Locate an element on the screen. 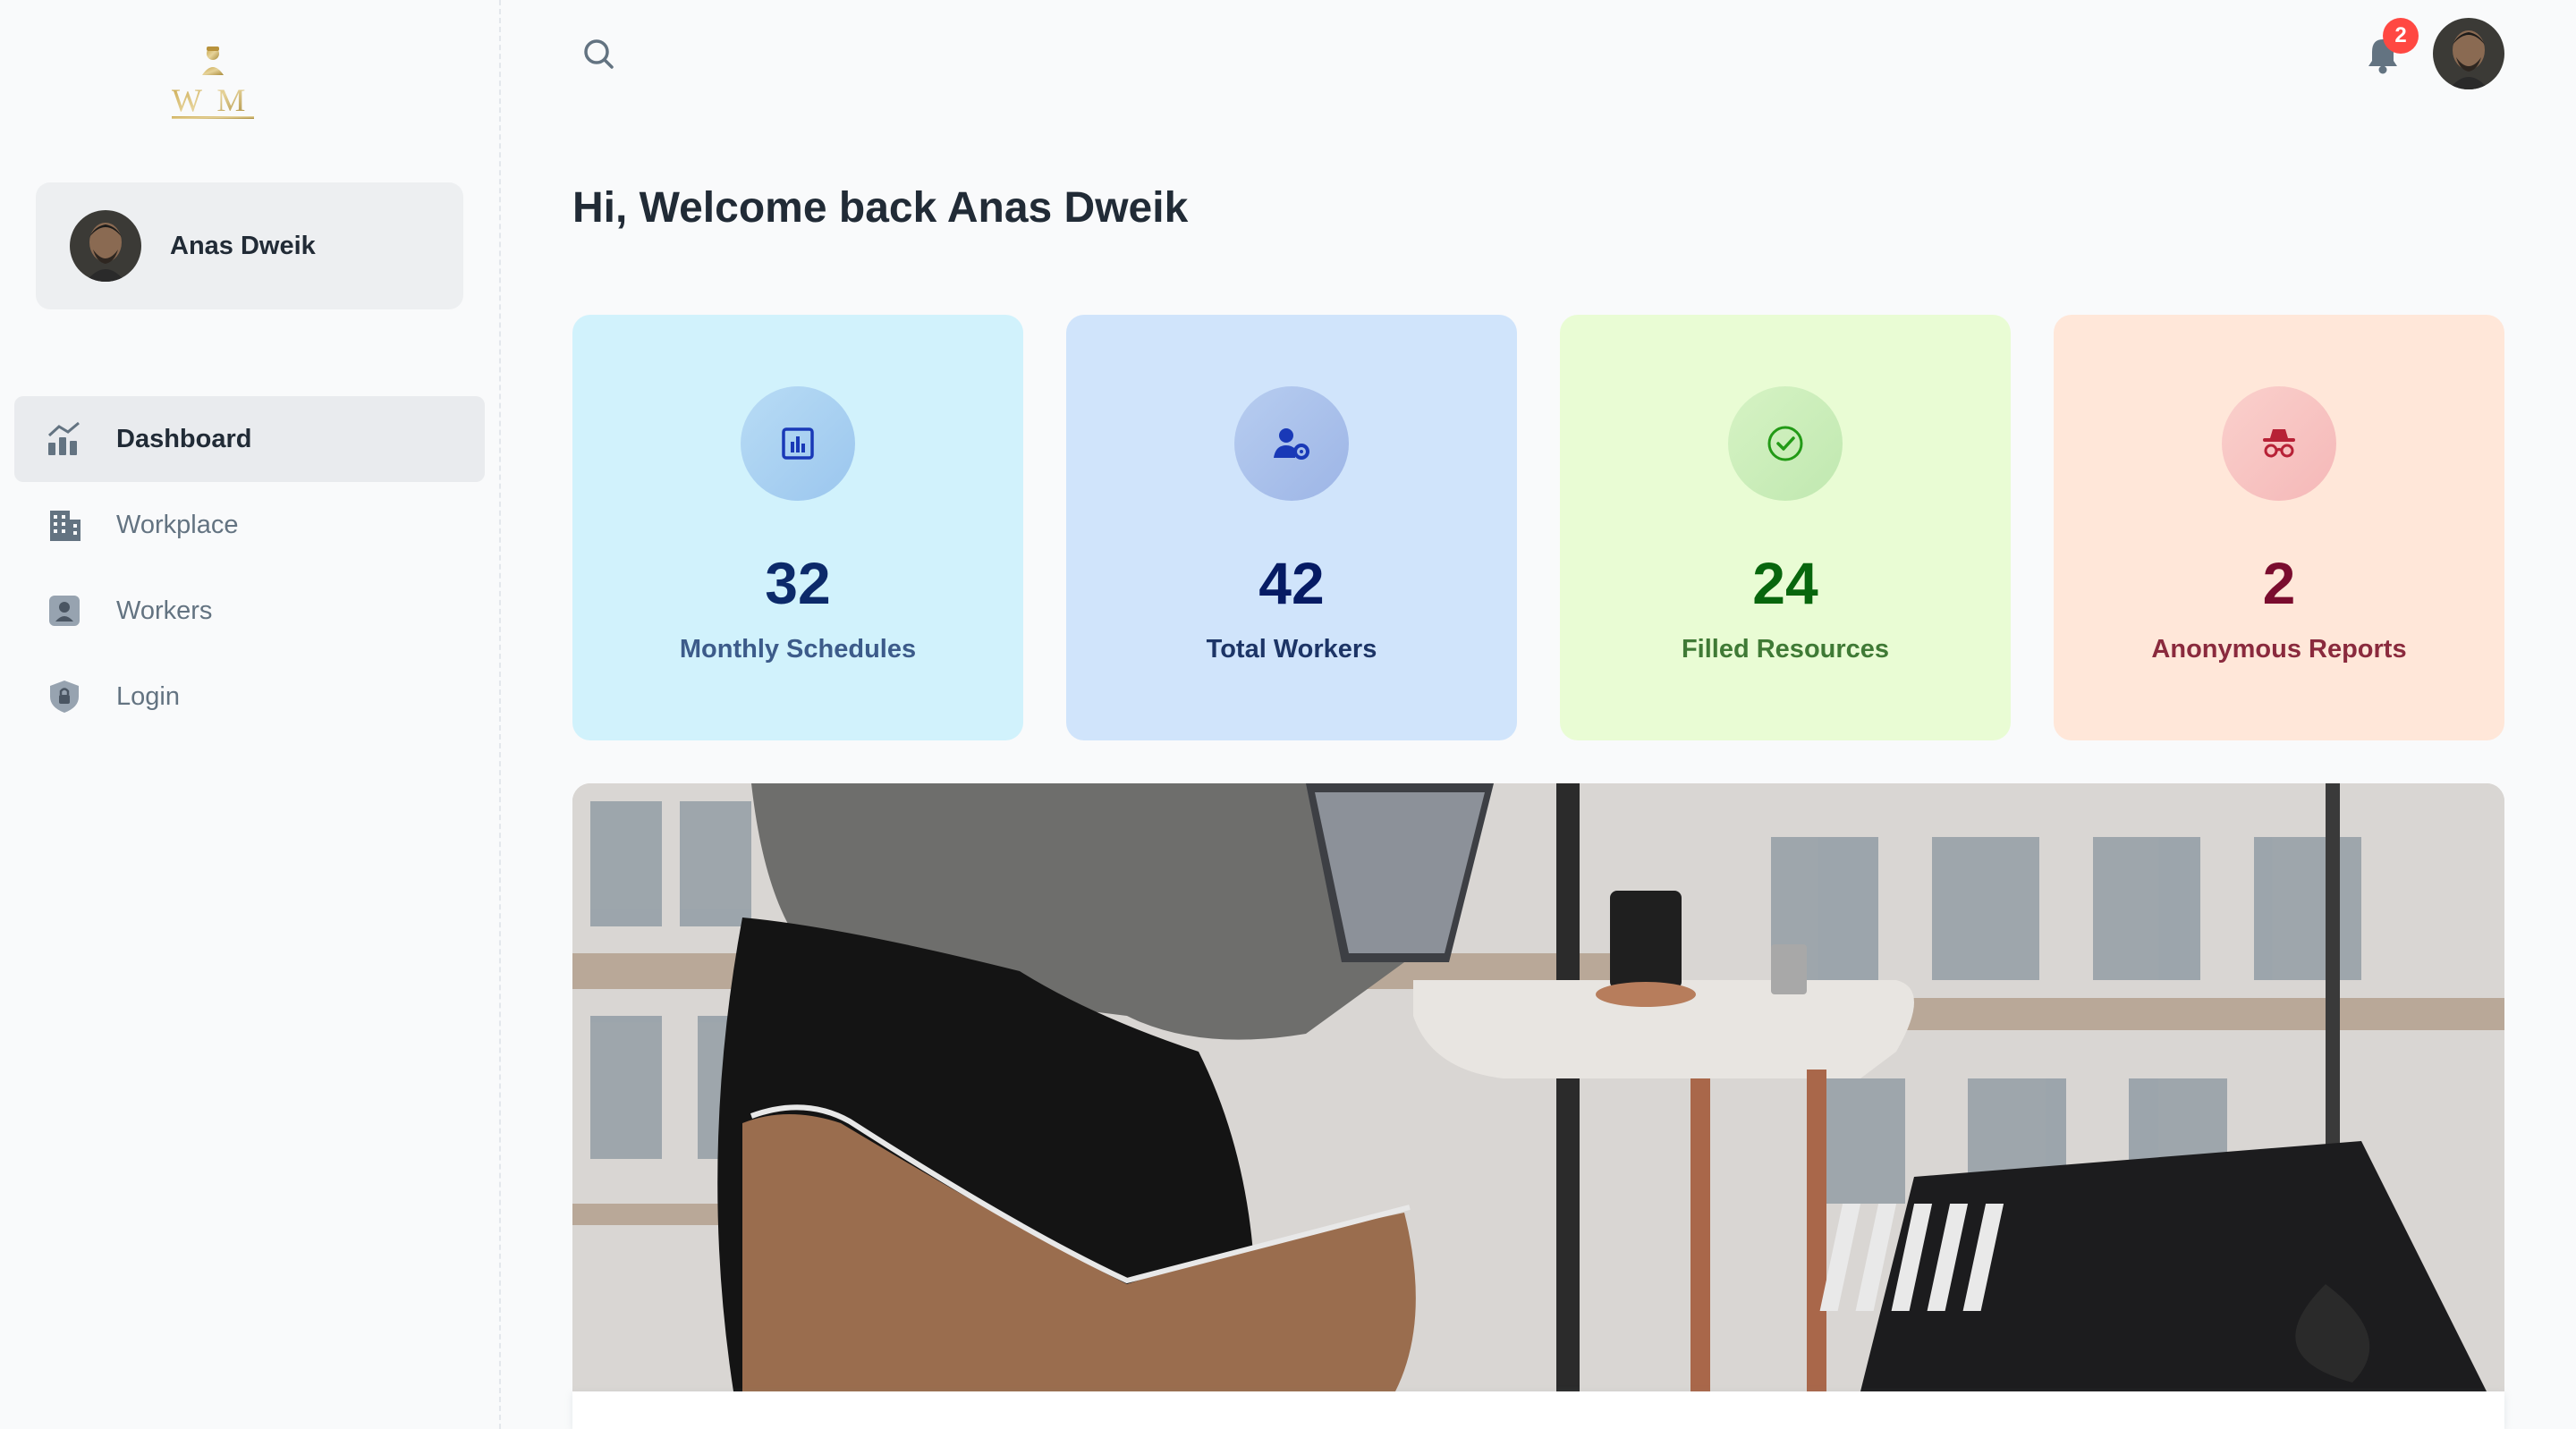  sidebar-item-workers: Workers is located at coordinates (249, 611).